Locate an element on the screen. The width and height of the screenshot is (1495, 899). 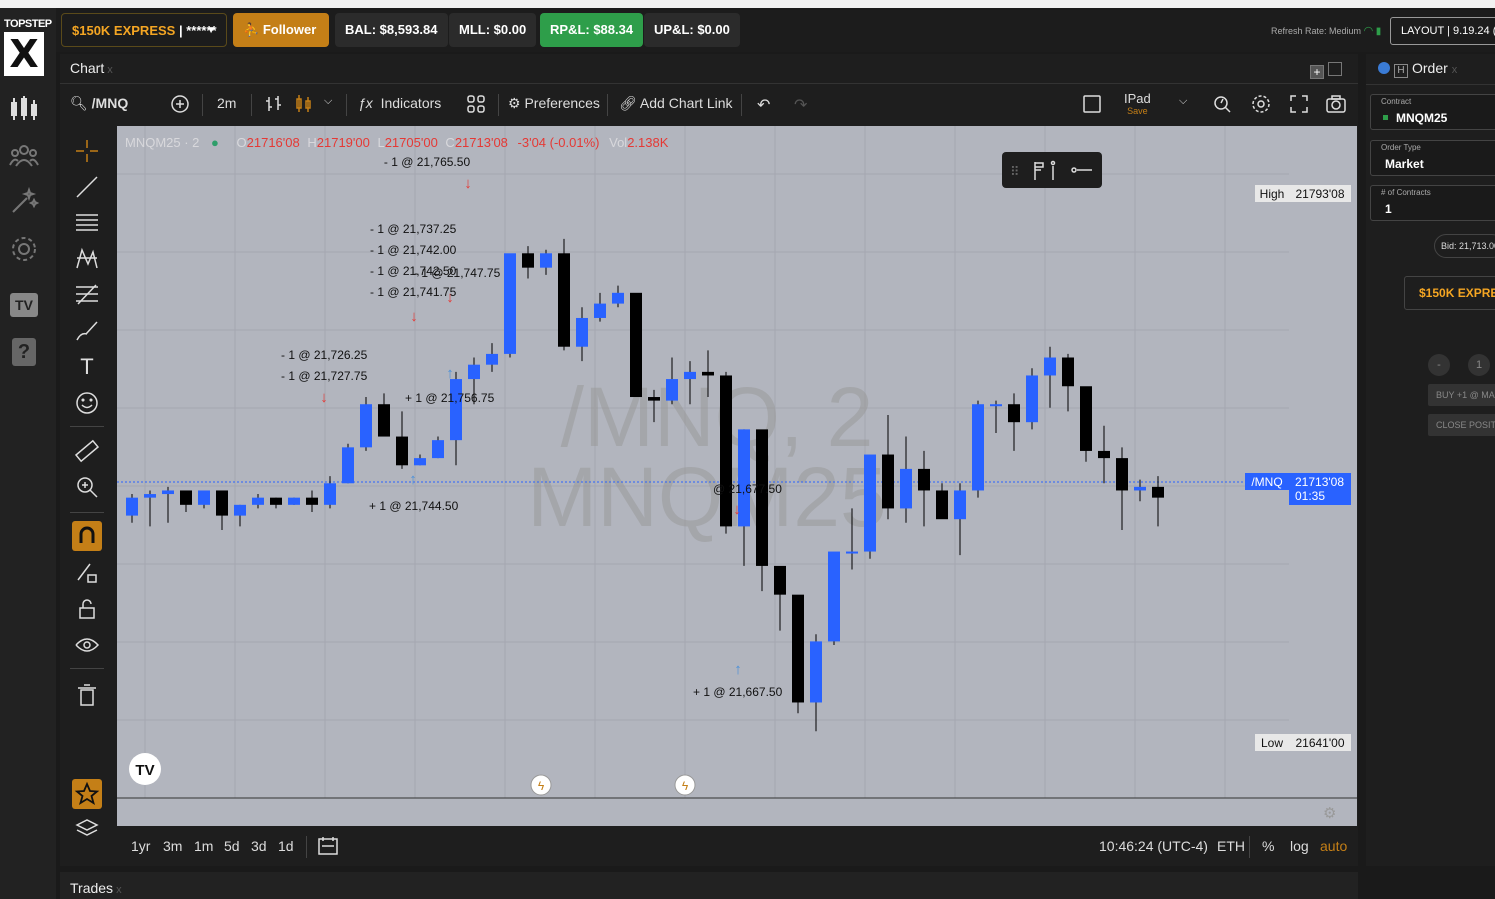
date-range-icon is located at coordinates (328, 846).